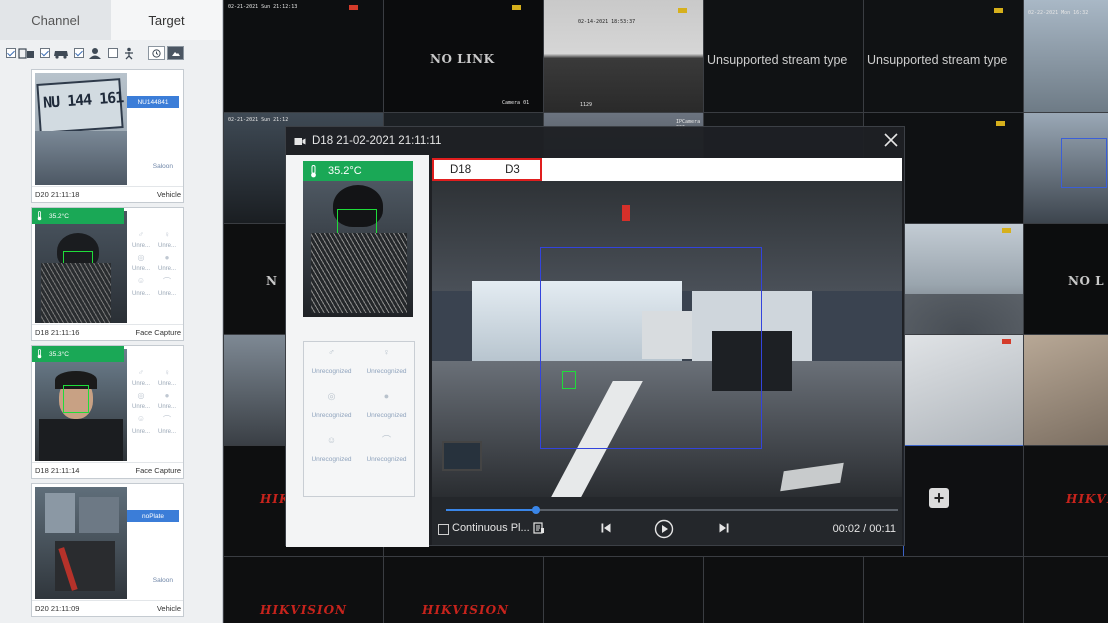 Image resolution: width=1108 pixels, height=623 pixels. I want to click on previous-icon, so click(606, 528).